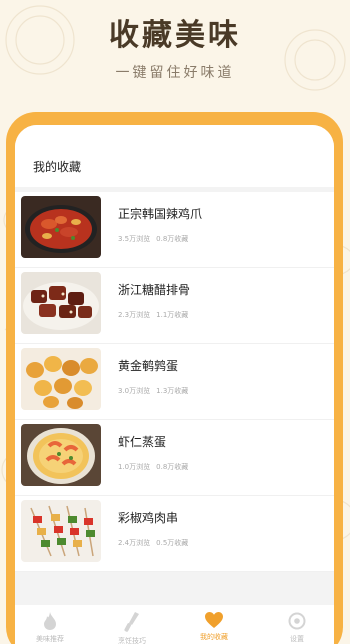 Image resolution: width=350 pixels, height=644 pixels. What do you see at coordinates (134, 391) in the screenshot?
I see `view-count: 3.0万浏览` at bounding box center [134, 391].